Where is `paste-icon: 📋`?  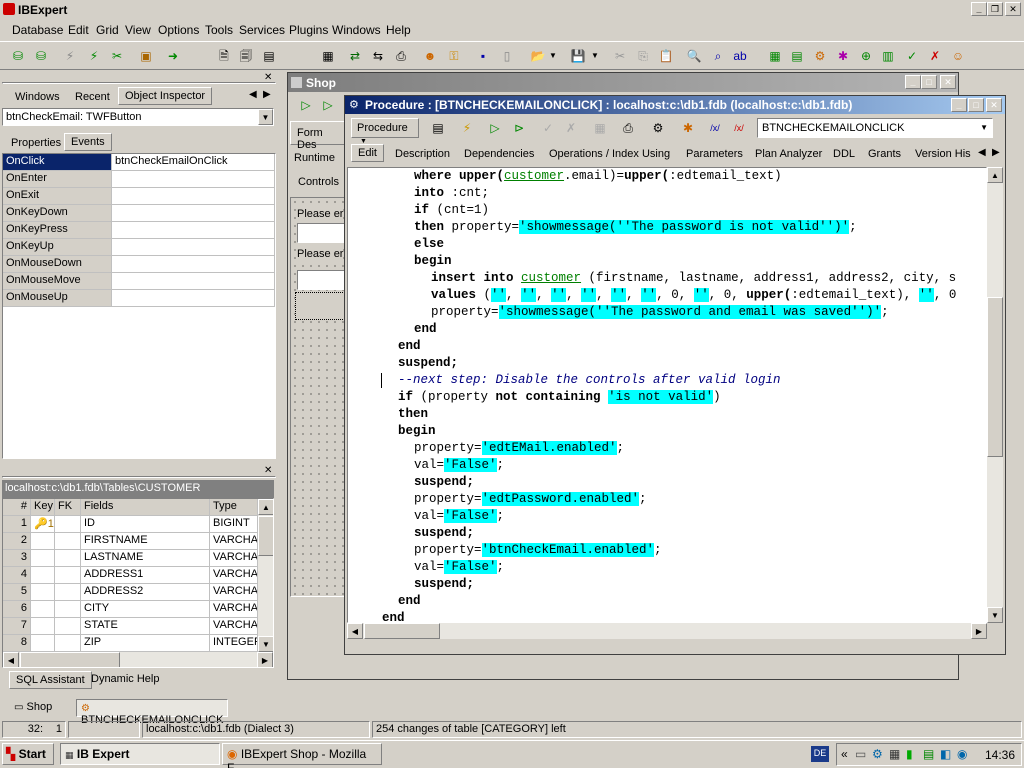
paste-icon: 📋 is located at coordinates (666, 56).